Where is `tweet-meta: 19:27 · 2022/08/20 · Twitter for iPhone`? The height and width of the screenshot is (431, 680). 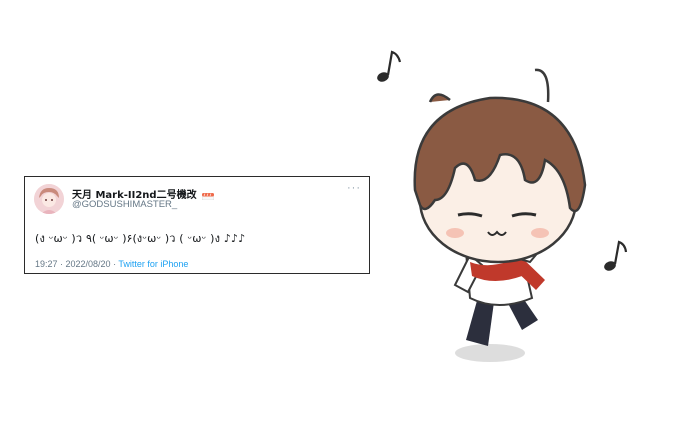
tweet-meta: 19:27 · 2022/08/20 · Twitter for iPhone is located at coordinates (111, 264).